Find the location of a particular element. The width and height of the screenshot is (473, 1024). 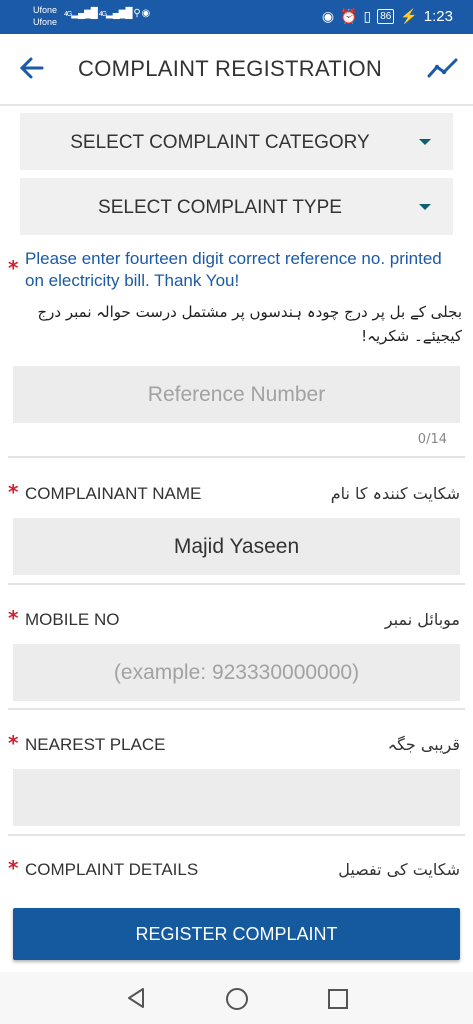

reference-number-input: Reference Number is located at coordinates (236, 394).